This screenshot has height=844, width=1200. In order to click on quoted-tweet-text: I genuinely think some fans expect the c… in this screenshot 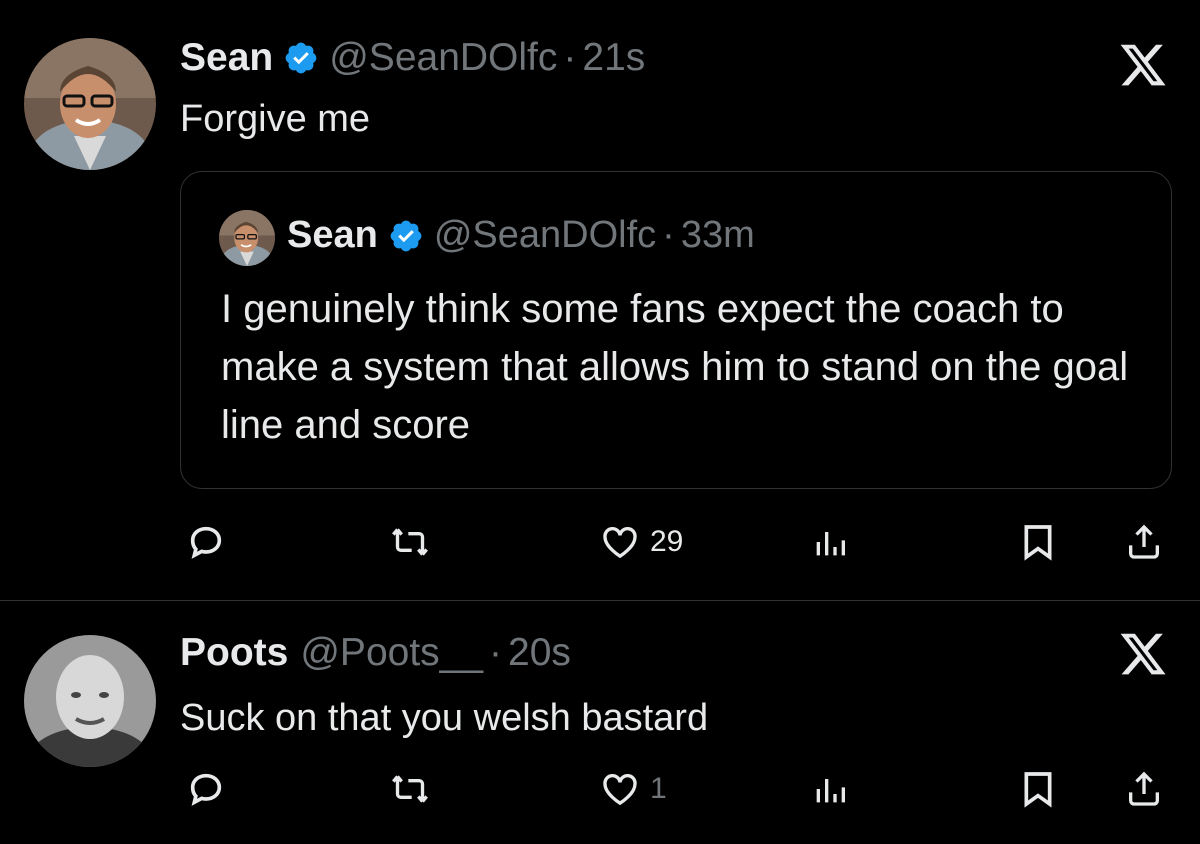, I will do `click(675, 367)`.